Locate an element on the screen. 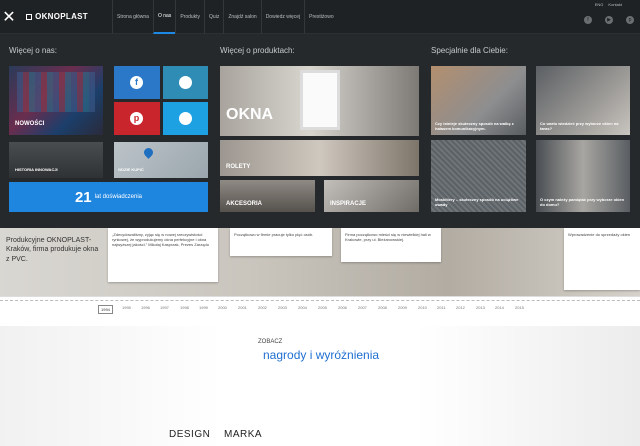 The height and width of the screenshot is (446, 640). pinterest-tile: p is located at coordinates (137, 118).